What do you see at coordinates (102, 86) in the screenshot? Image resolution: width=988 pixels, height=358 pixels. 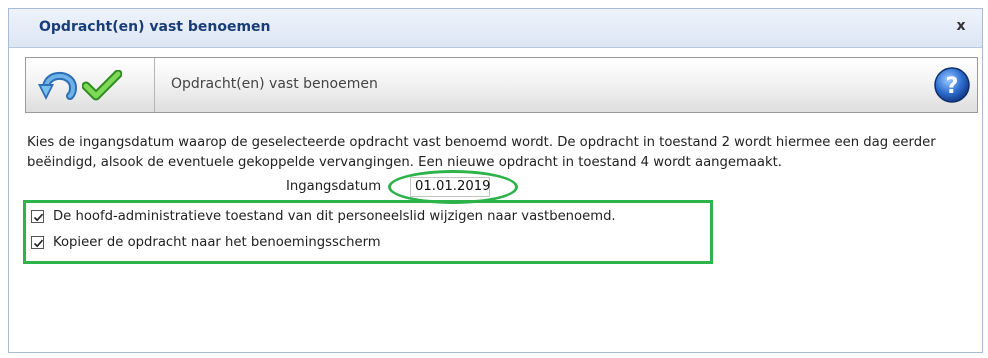 I see `checkmark-icon` at bounding box center [102, 86].